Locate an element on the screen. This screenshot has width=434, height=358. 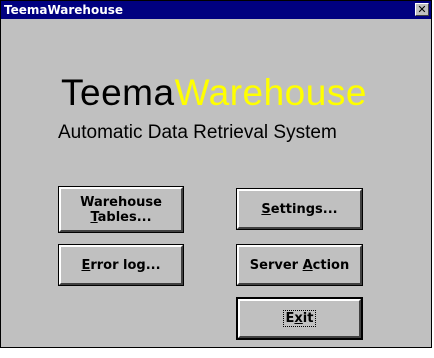
brand-teema: Teema is located at coordinates (118, 92).